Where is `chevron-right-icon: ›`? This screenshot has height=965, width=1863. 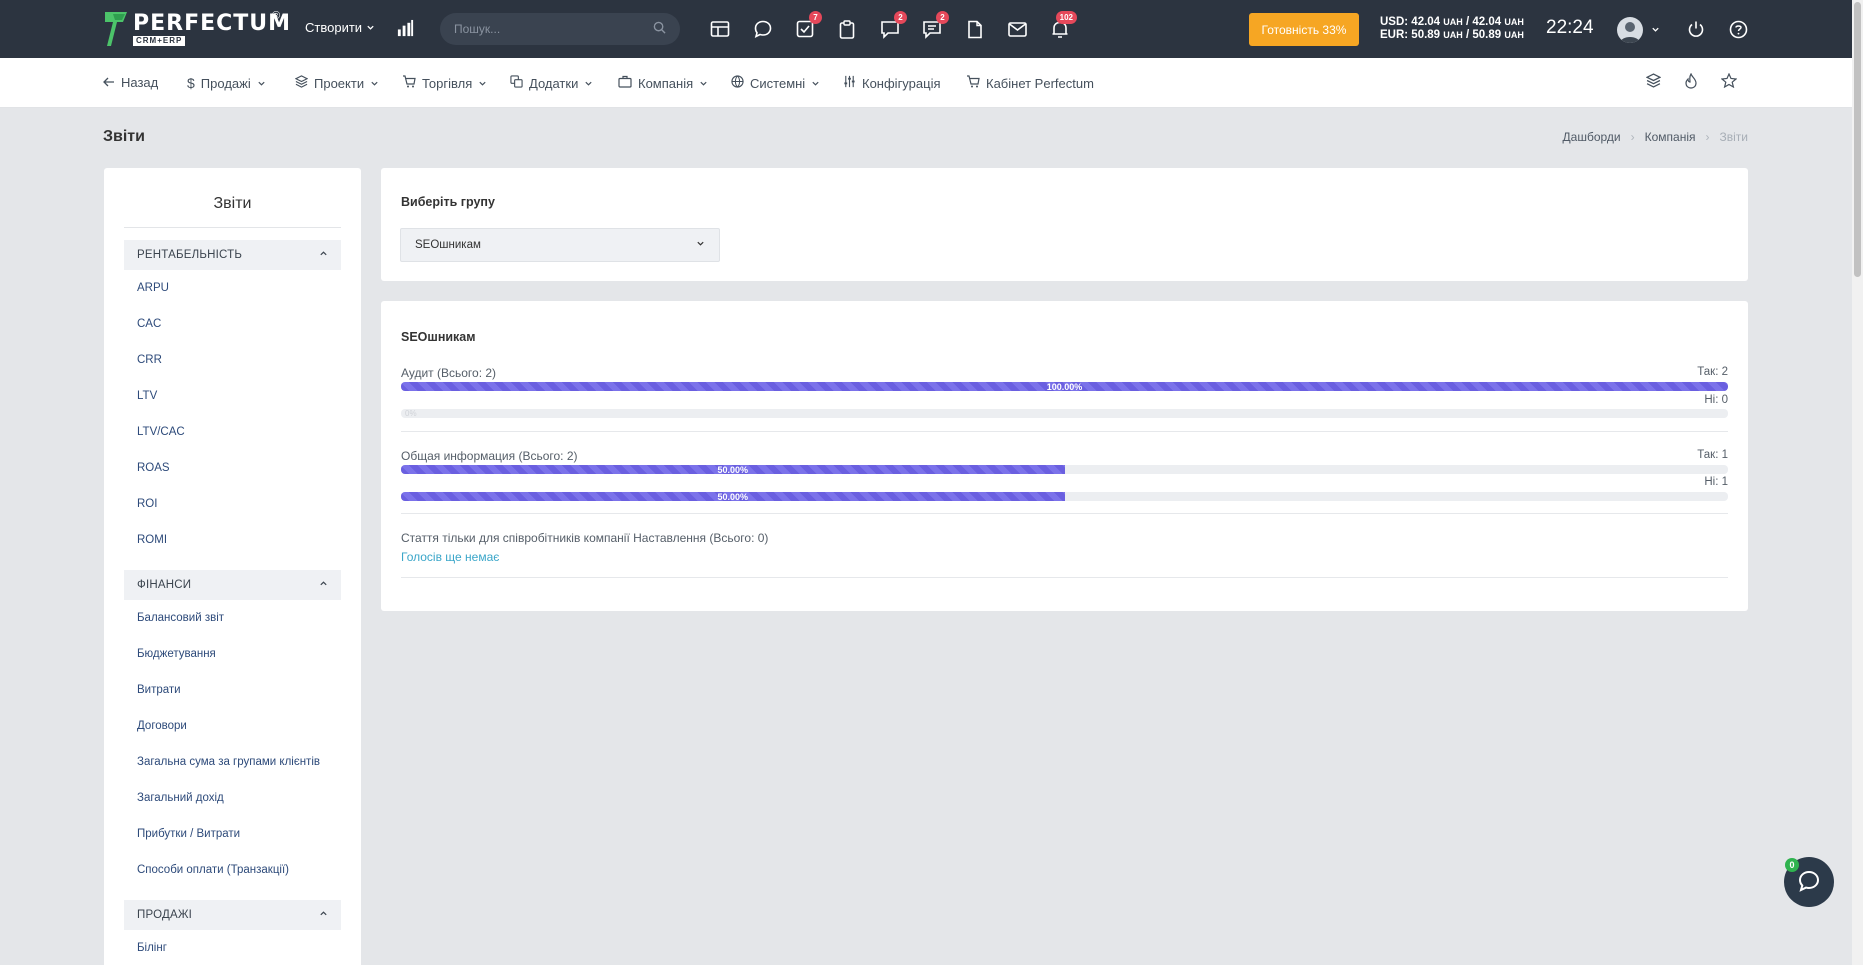
chevron-right-icon: › is located at coordinates (1632, 137).